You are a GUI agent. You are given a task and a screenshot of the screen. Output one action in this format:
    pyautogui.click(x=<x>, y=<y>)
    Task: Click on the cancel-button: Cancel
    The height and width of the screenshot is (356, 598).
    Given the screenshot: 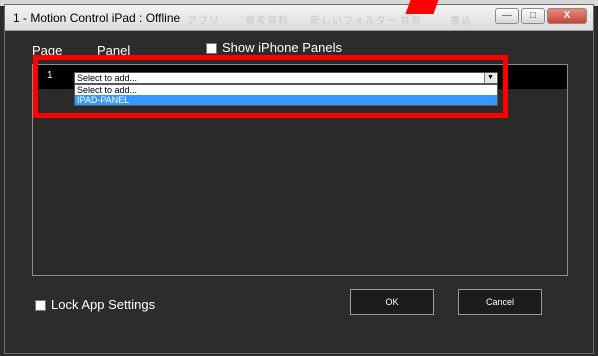 What is the action you would take?
    pyautogui.click(x=500, y=302)
    